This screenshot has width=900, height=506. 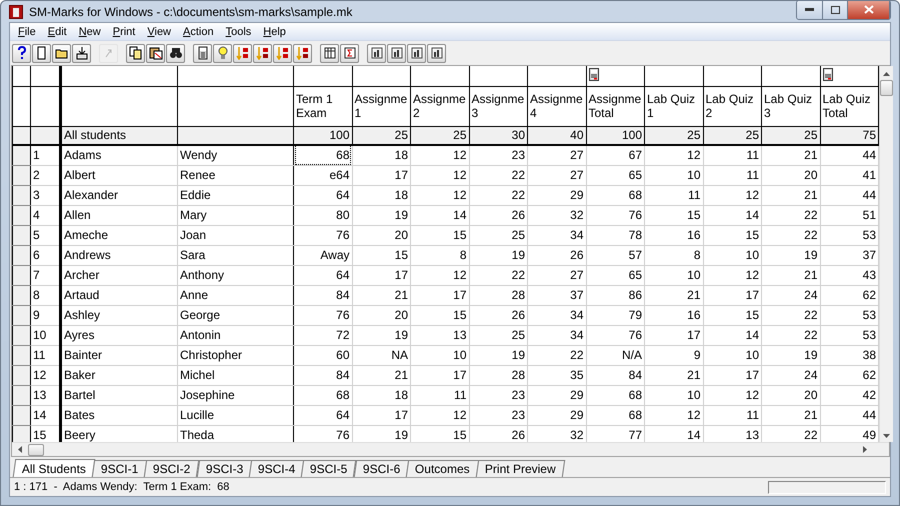 I want to click on last-name: Beery, so click(x=80, y=435).